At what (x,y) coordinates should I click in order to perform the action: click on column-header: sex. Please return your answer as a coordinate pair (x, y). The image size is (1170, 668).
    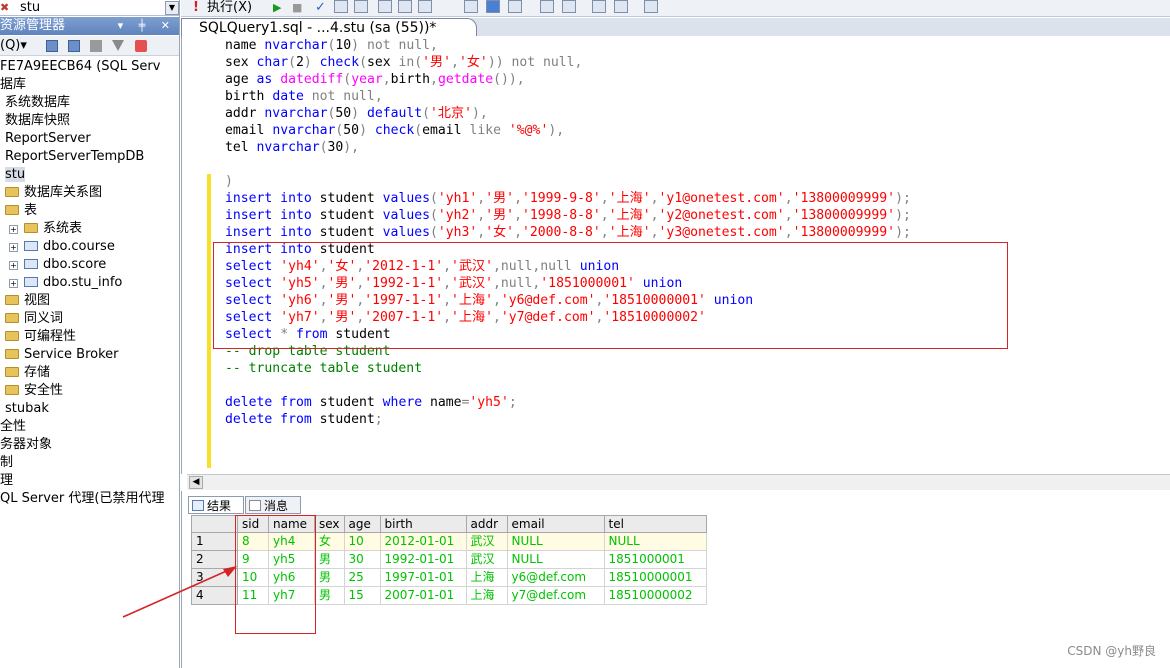
    Looking at the image, I should click on (329, 524).